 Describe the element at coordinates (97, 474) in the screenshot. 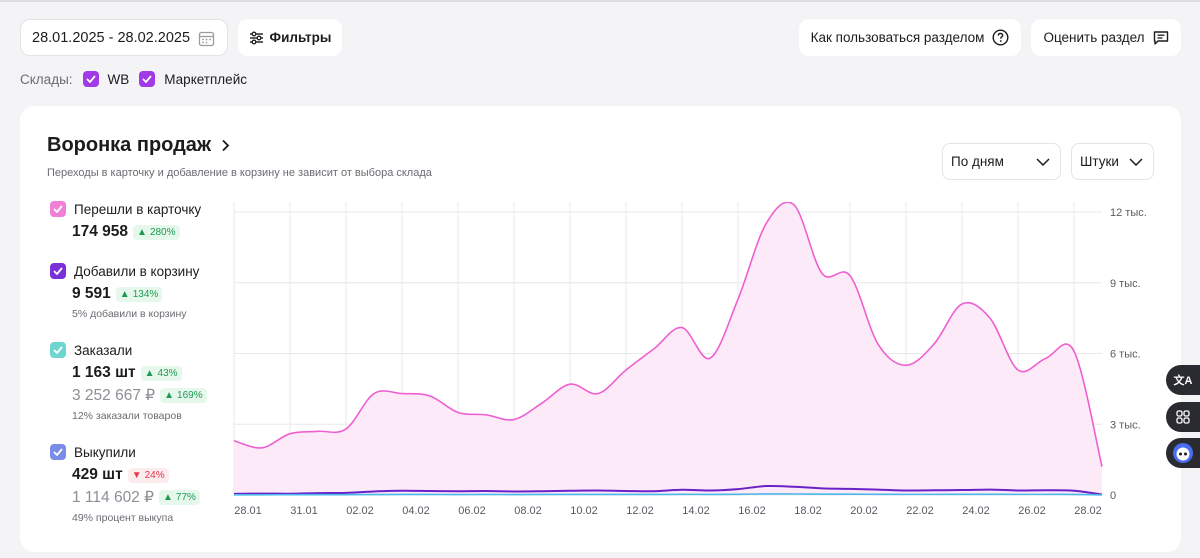

I see `metric-value: 429 шт` at that location.